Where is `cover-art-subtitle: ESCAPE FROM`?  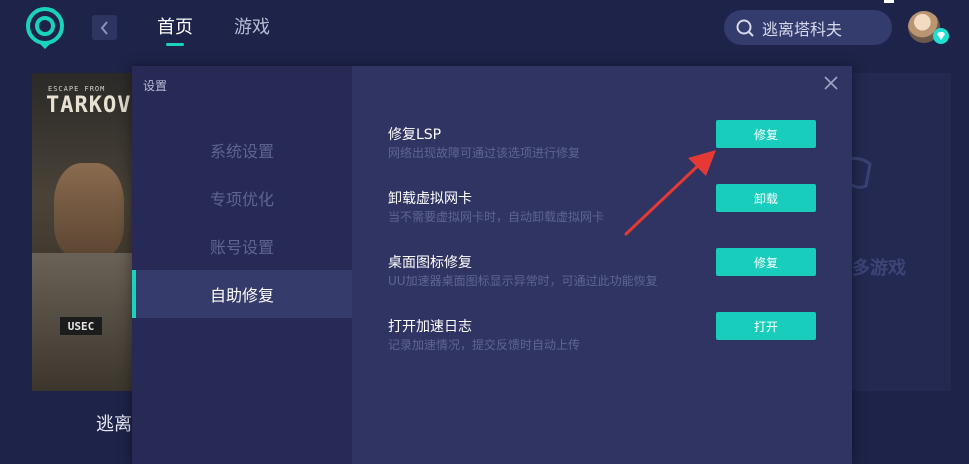
cover-art-subtitle: ESCAPE FROM is located at coordinates (77, 89).